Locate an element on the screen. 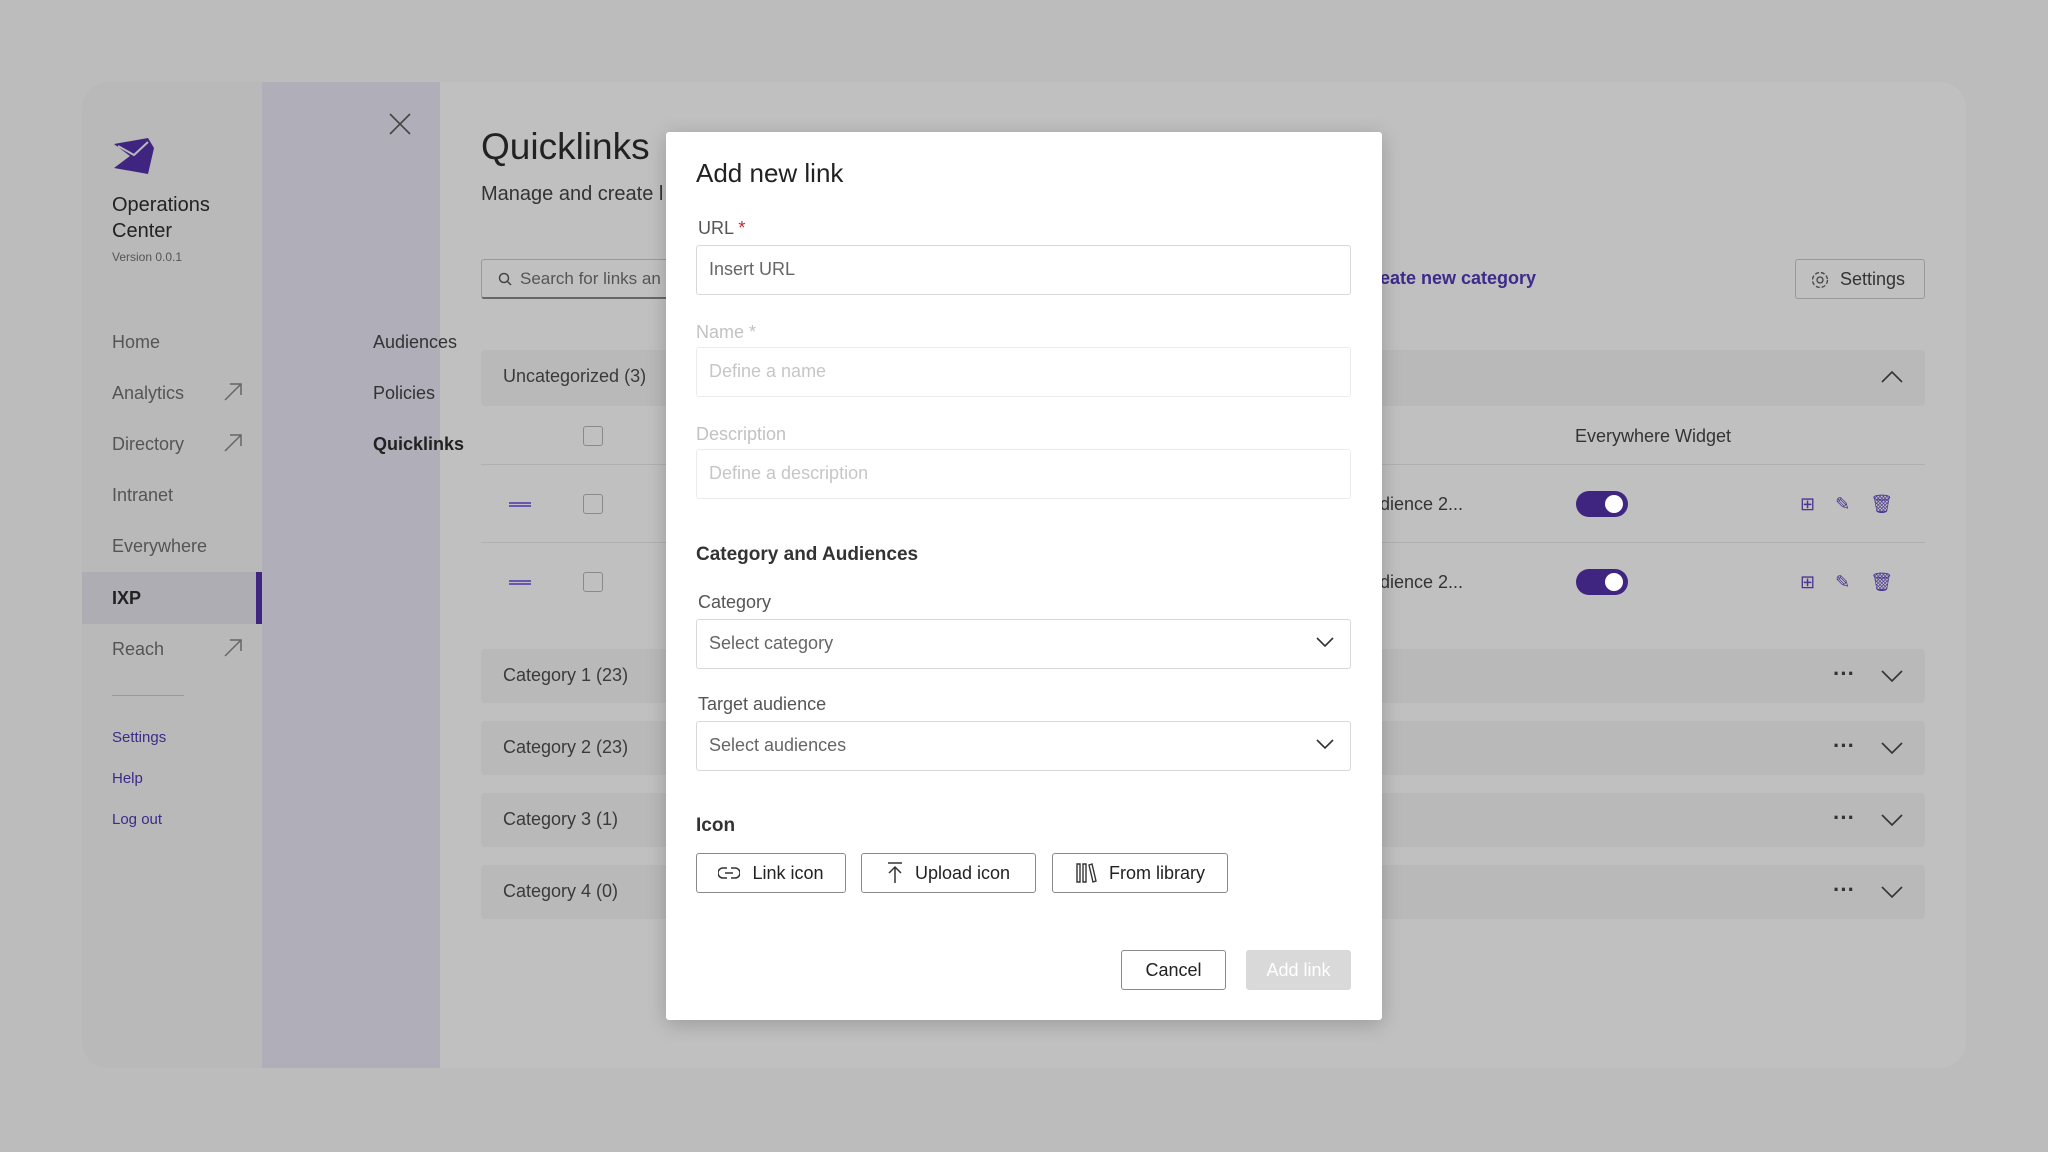  chevron-up-icon is located at coordinates (1892, 377).